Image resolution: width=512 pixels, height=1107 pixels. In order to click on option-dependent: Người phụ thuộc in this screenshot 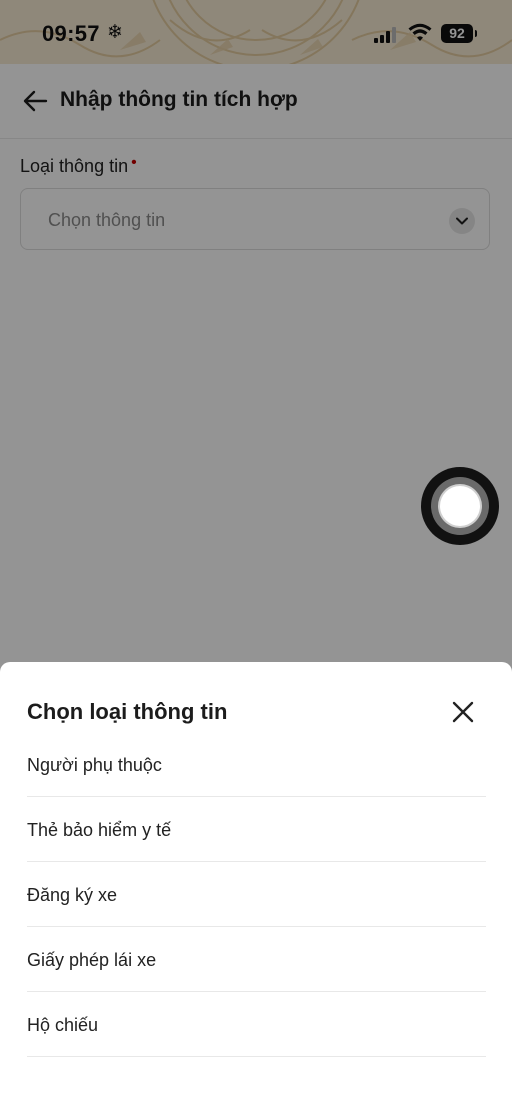, I will do `click(256, 764)`.